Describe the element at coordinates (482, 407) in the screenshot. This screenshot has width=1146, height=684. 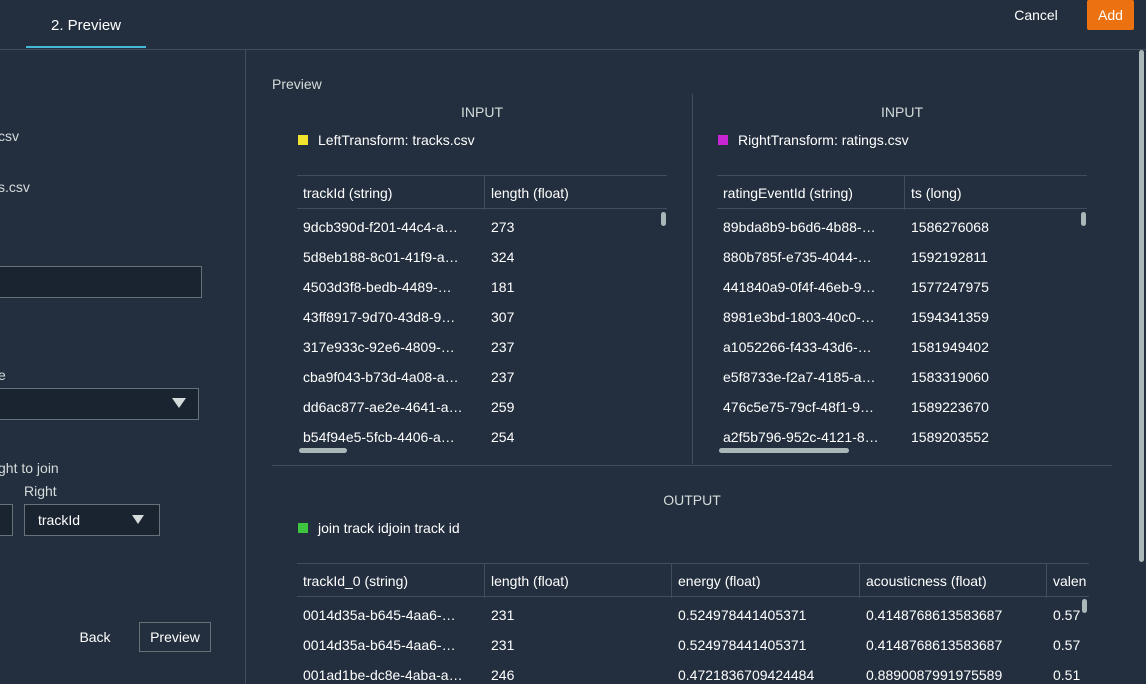
I see `table-row: dd6ac877-ae2e-4641-a… 259` at that location.